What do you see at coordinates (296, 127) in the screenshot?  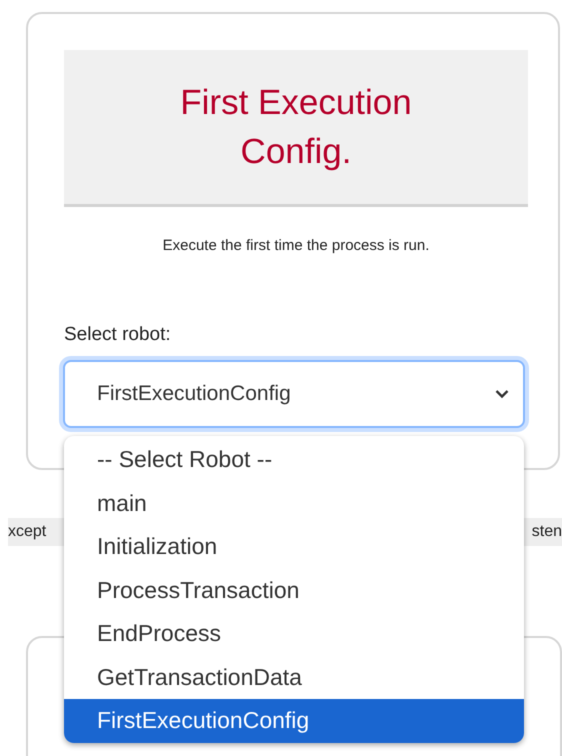 I see `card-title: First Execution Config.` at bounding box center [296, 127].